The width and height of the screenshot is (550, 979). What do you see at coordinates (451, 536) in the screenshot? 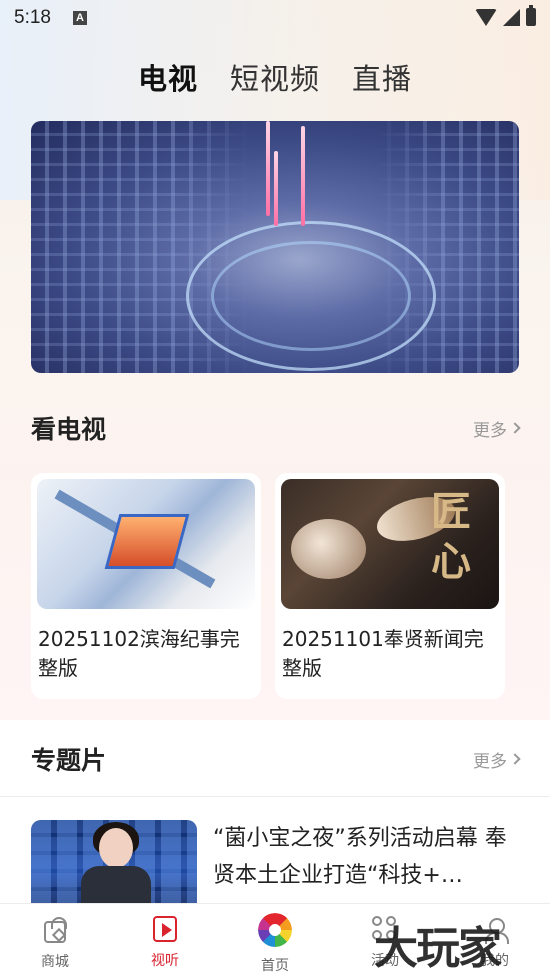
I see `thumbnail-calligraphy: 匠心` at bounding box center [451, 536].